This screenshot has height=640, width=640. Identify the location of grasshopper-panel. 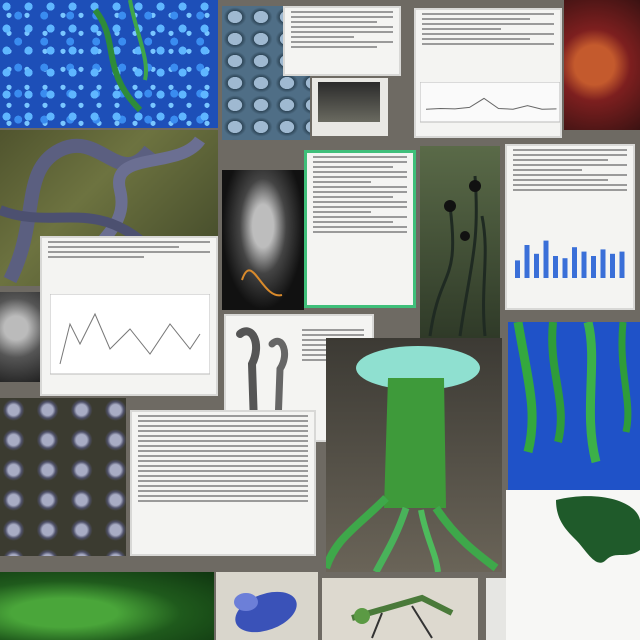
(400, 609).